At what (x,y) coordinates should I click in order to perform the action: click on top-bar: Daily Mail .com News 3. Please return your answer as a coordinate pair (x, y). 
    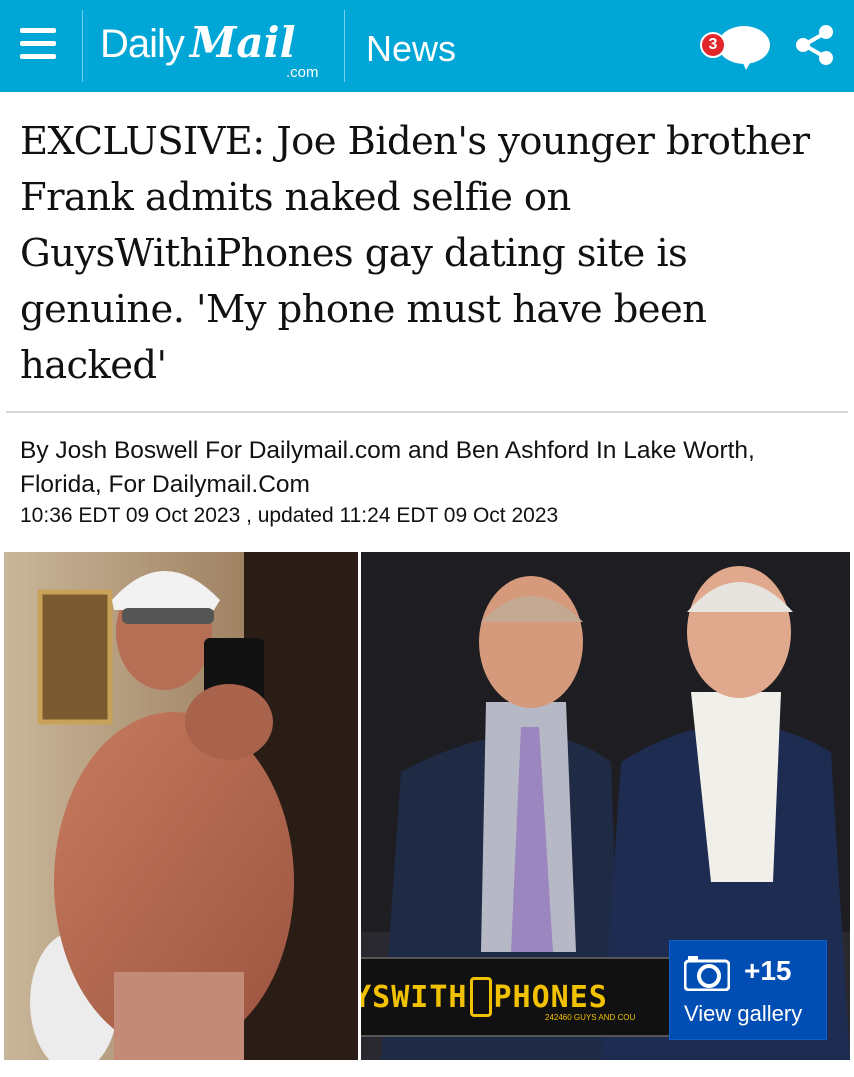
    Looking at the image, I should click on (427, 46).